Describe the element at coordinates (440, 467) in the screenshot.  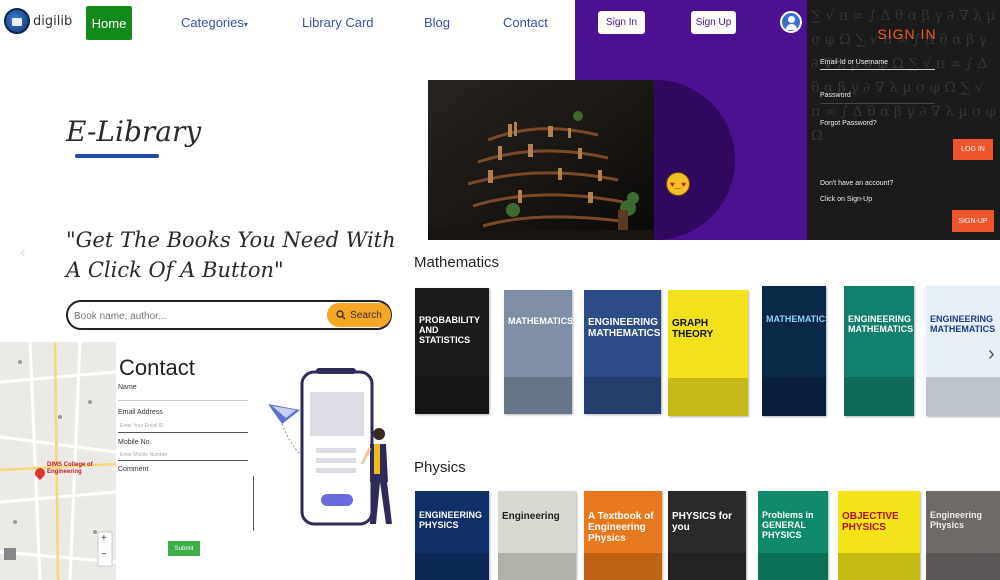
I see `section-title-physics: Physics` at that location.